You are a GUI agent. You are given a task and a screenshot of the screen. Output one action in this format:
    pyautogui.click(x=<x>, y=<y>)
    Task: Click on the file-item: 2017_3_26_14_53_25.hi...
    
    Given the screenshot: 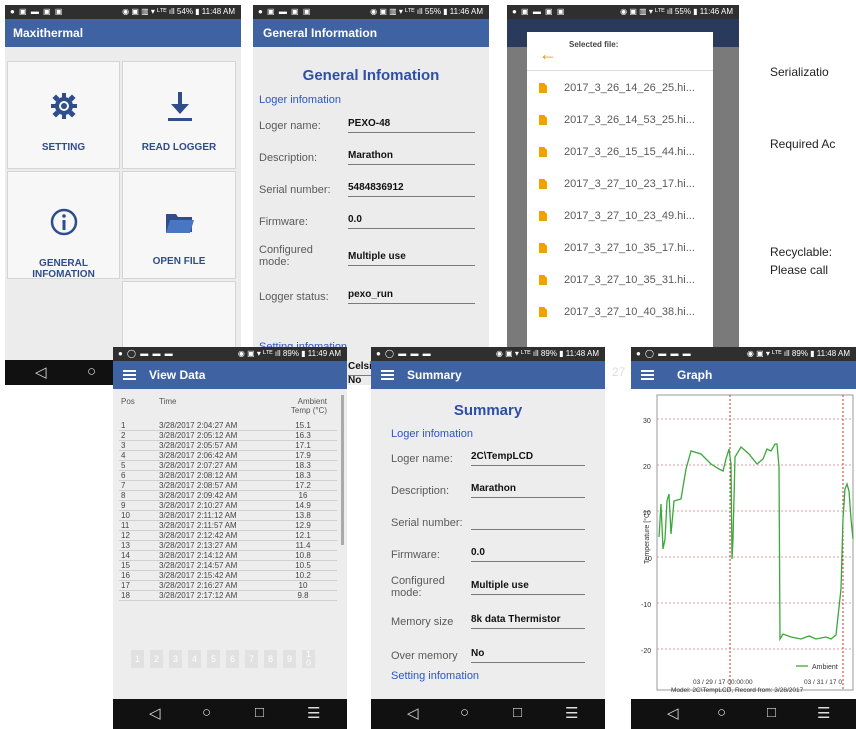 What is the action you would take?
    pyautogui.click(x=629, y=120)
    